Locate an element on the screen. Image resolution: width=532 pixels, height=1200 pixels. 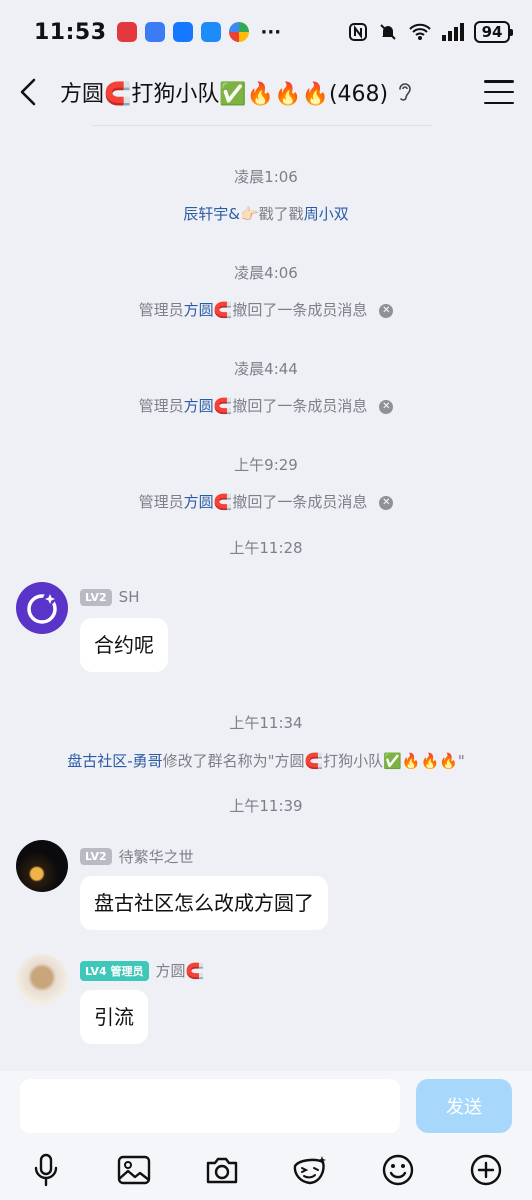
status-right: 94 is located at coordinates (430, 32).